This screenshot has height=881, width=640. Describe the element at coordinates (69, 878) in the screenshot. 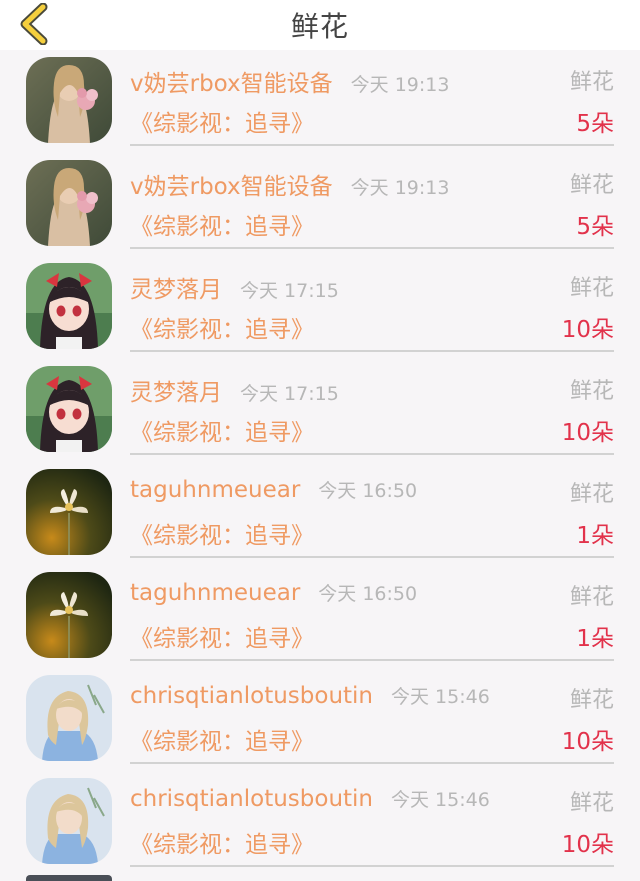

I see `next-item-avatar-peek` at that location.